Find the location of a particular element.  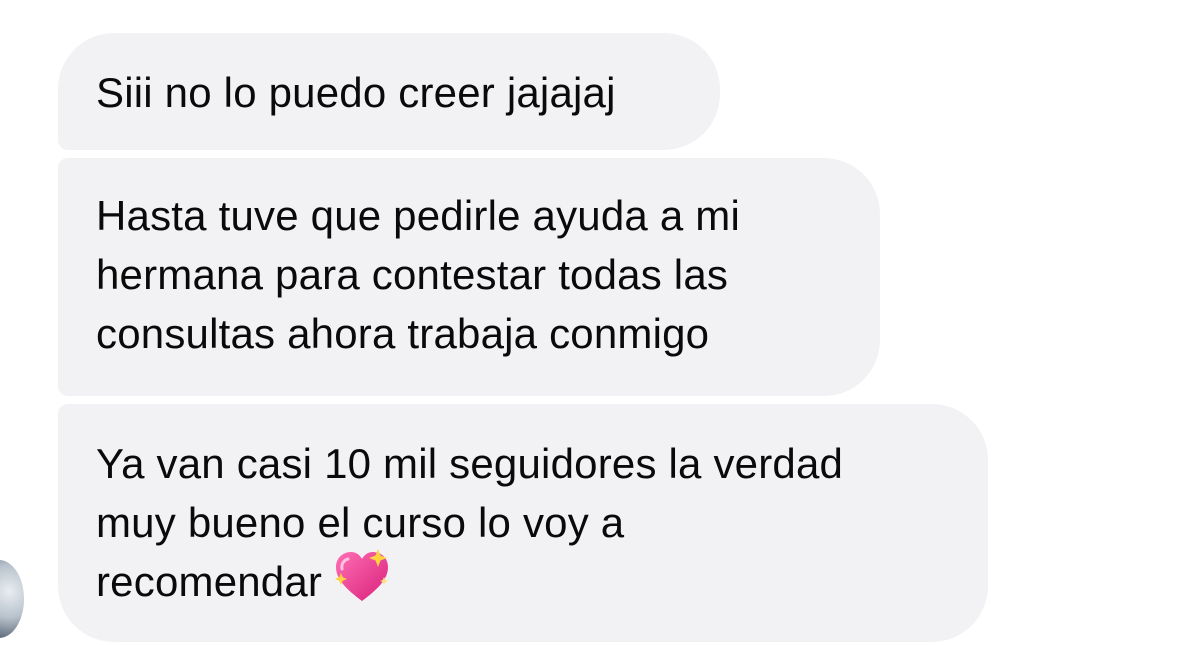

message-bubble-1: Siii no lo puedo creer jajajaj is located at coordinates (389, 91).